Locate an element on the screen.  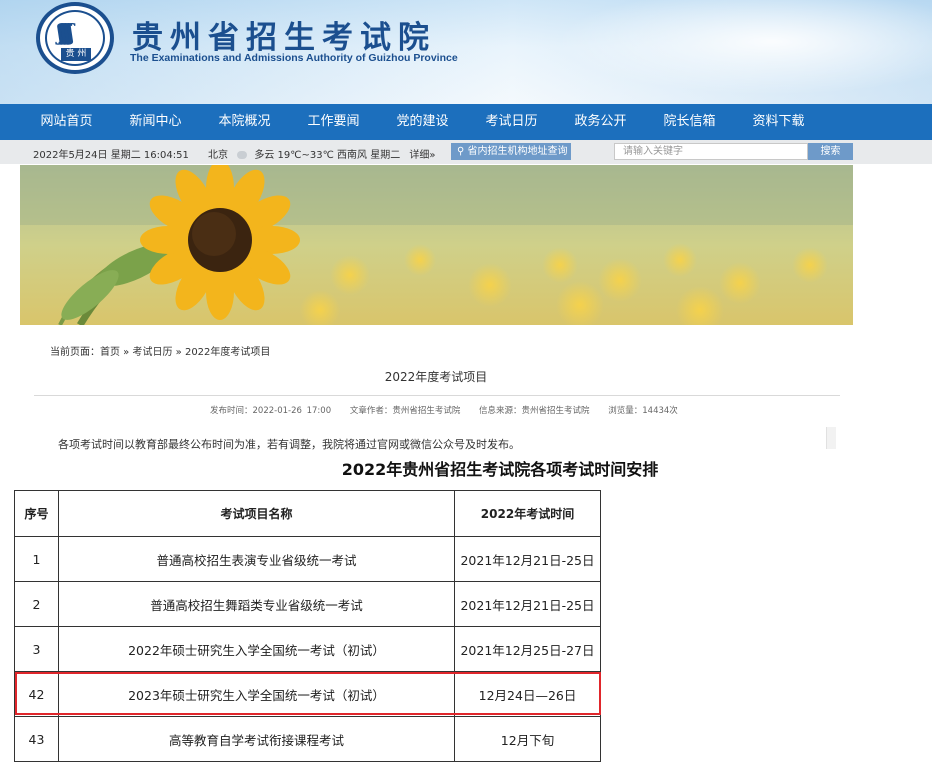
weather-text: 多云 19℃~33℃ 西南风 星期二 is located at coordinates (327, 155).